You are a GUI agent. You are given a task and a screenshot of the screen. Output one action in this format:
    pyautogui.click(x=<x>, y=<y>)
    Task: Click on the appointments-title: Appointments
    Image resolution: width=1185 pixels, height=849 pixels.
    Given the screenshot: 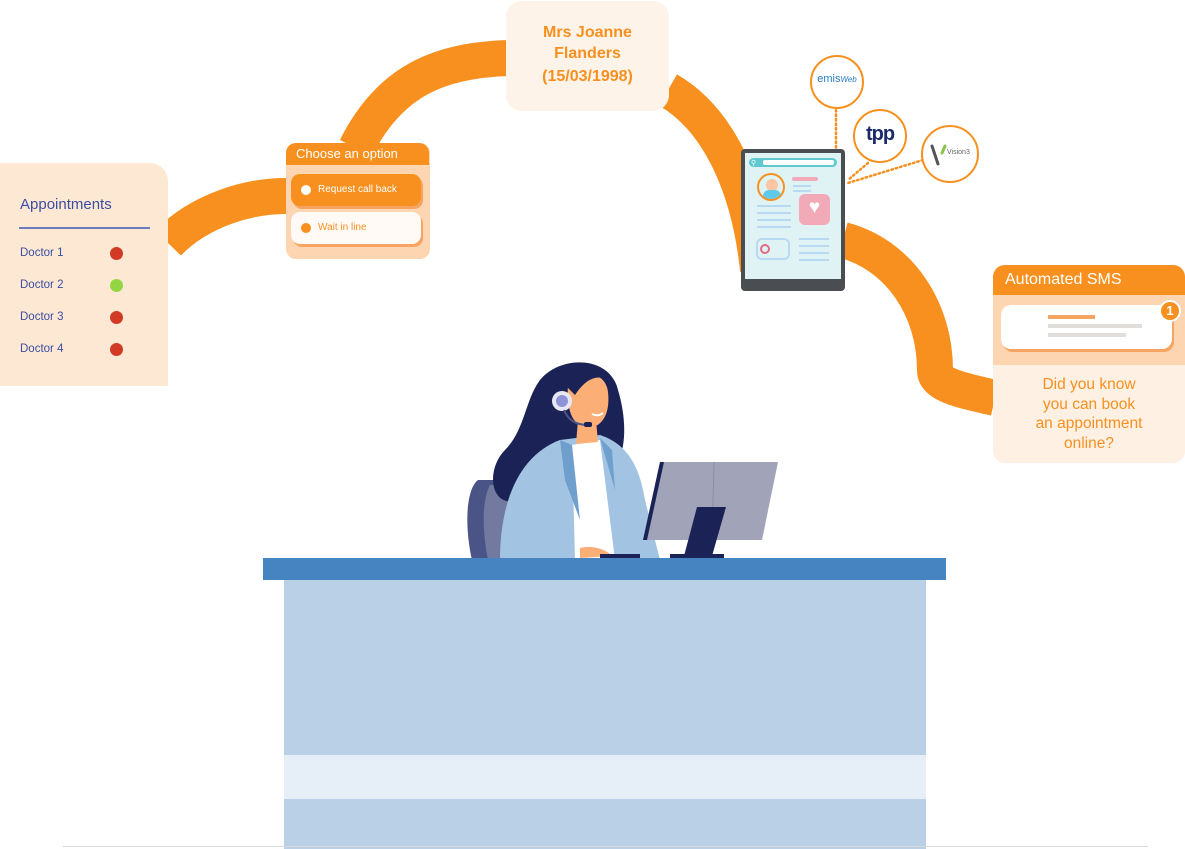 What is the action you would take?
    pyautogui.click(x=66, y=204)
    